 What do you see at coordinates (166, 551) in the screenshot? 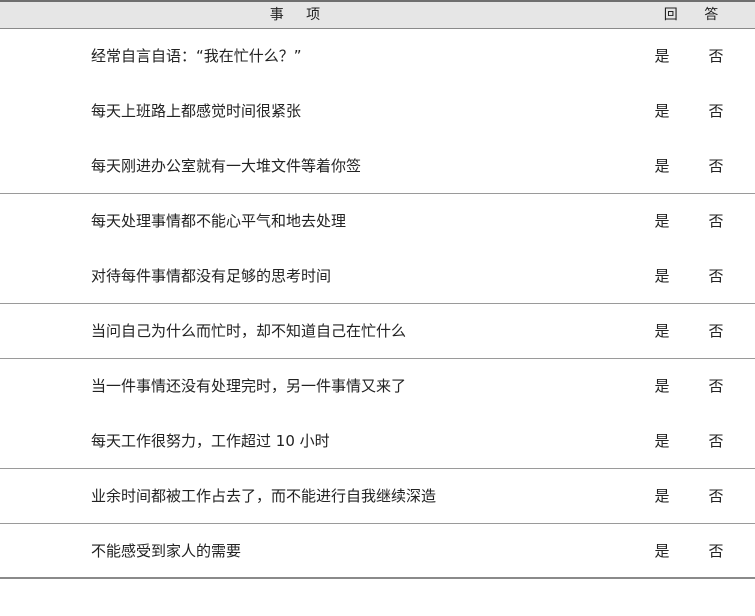
I see `row-question: 不能感受到家人的需要` at bounding box center [166, 551].